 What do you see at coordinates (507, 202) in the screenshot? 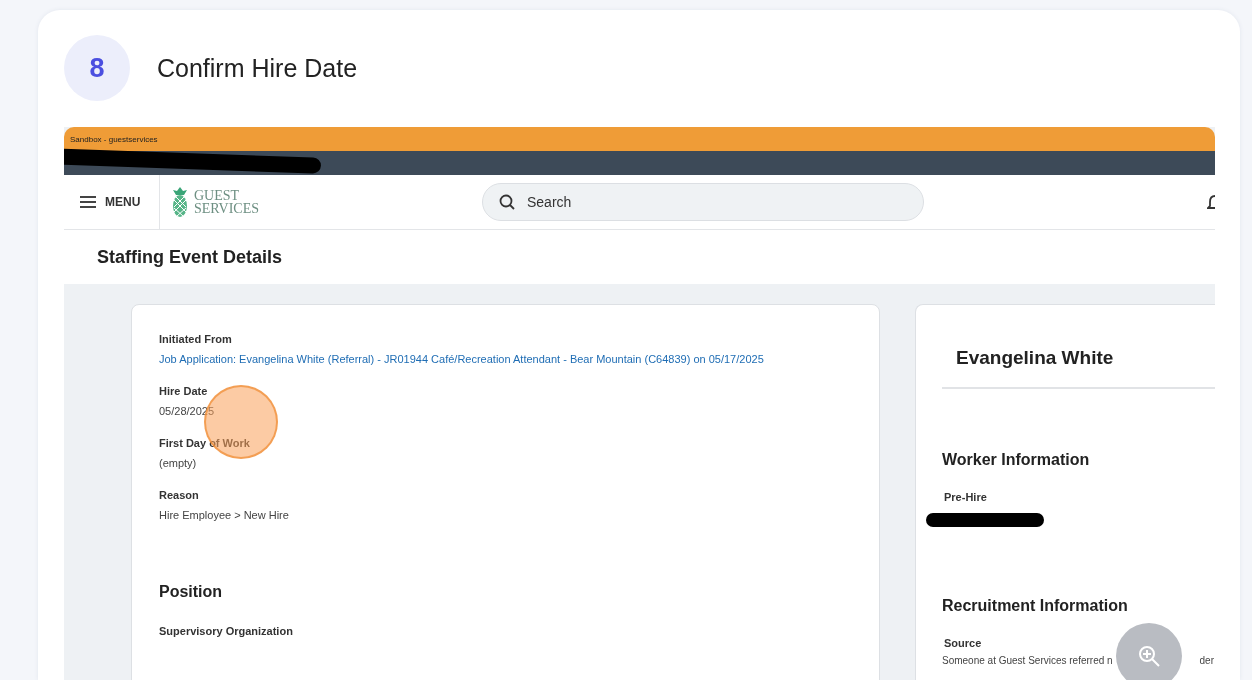
I see `search-icon` at bounding box center [507, 202].